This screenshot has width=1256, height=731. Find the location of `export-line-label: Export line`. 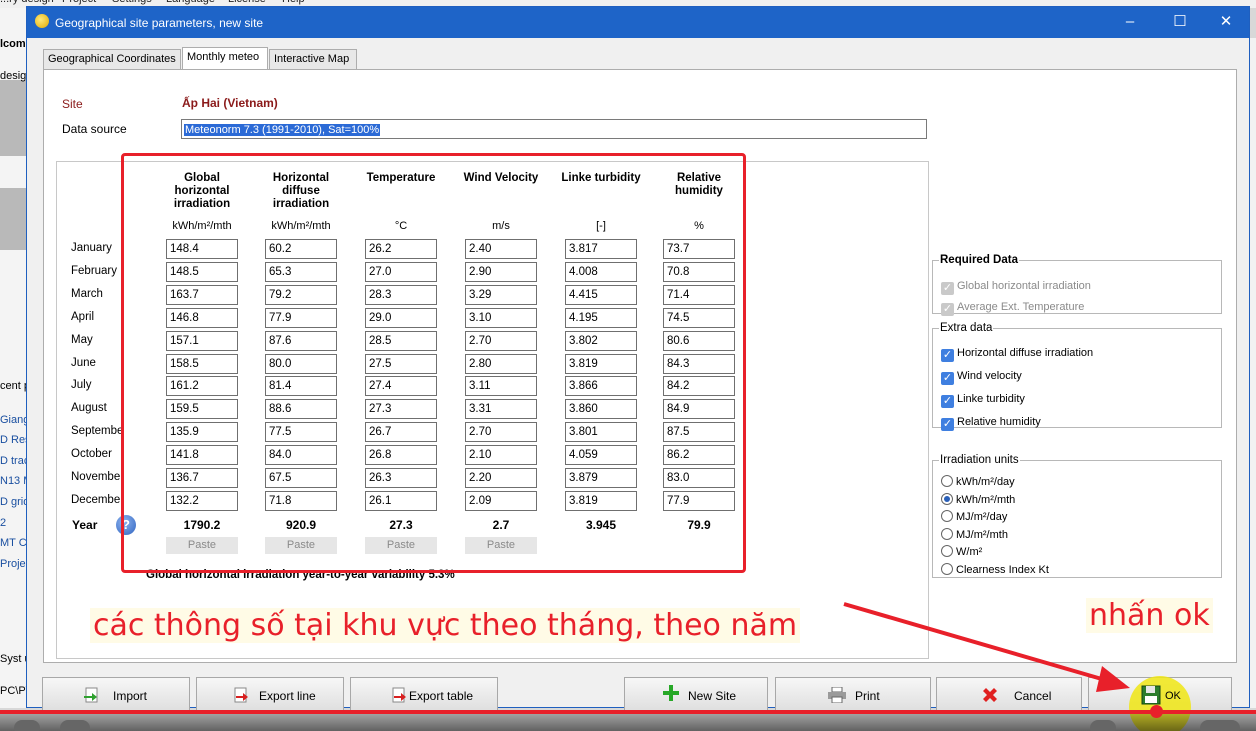

export-line-label: Export line is located at coordinates (287, 696).